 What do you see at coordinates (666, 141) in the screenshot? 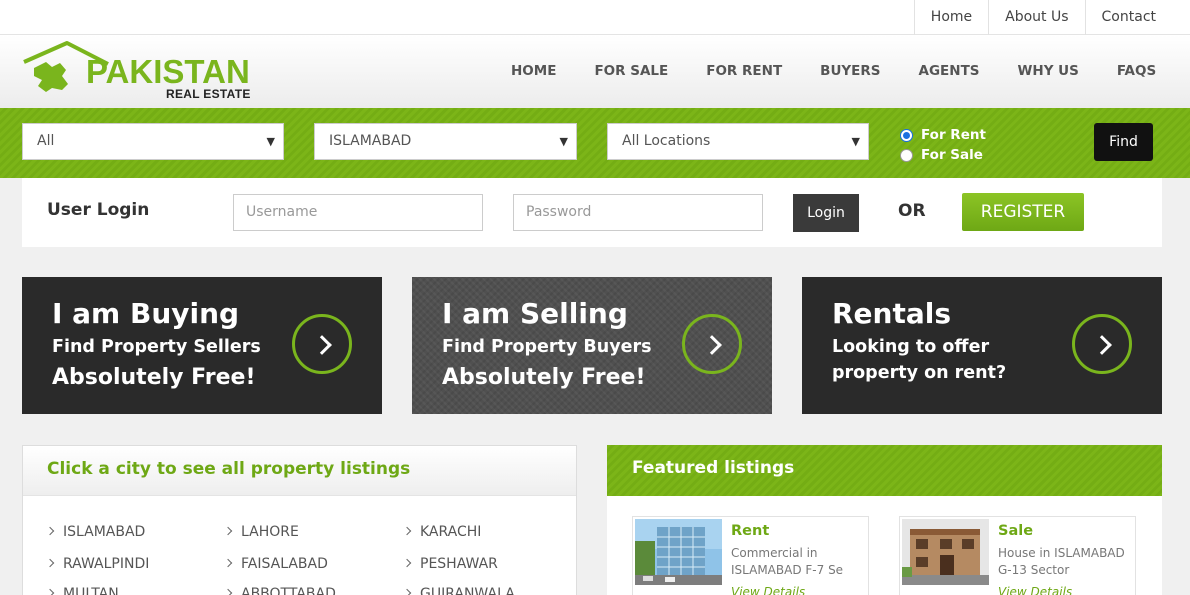
I see `location-value: All Locations` at bounding box center [666, 141].